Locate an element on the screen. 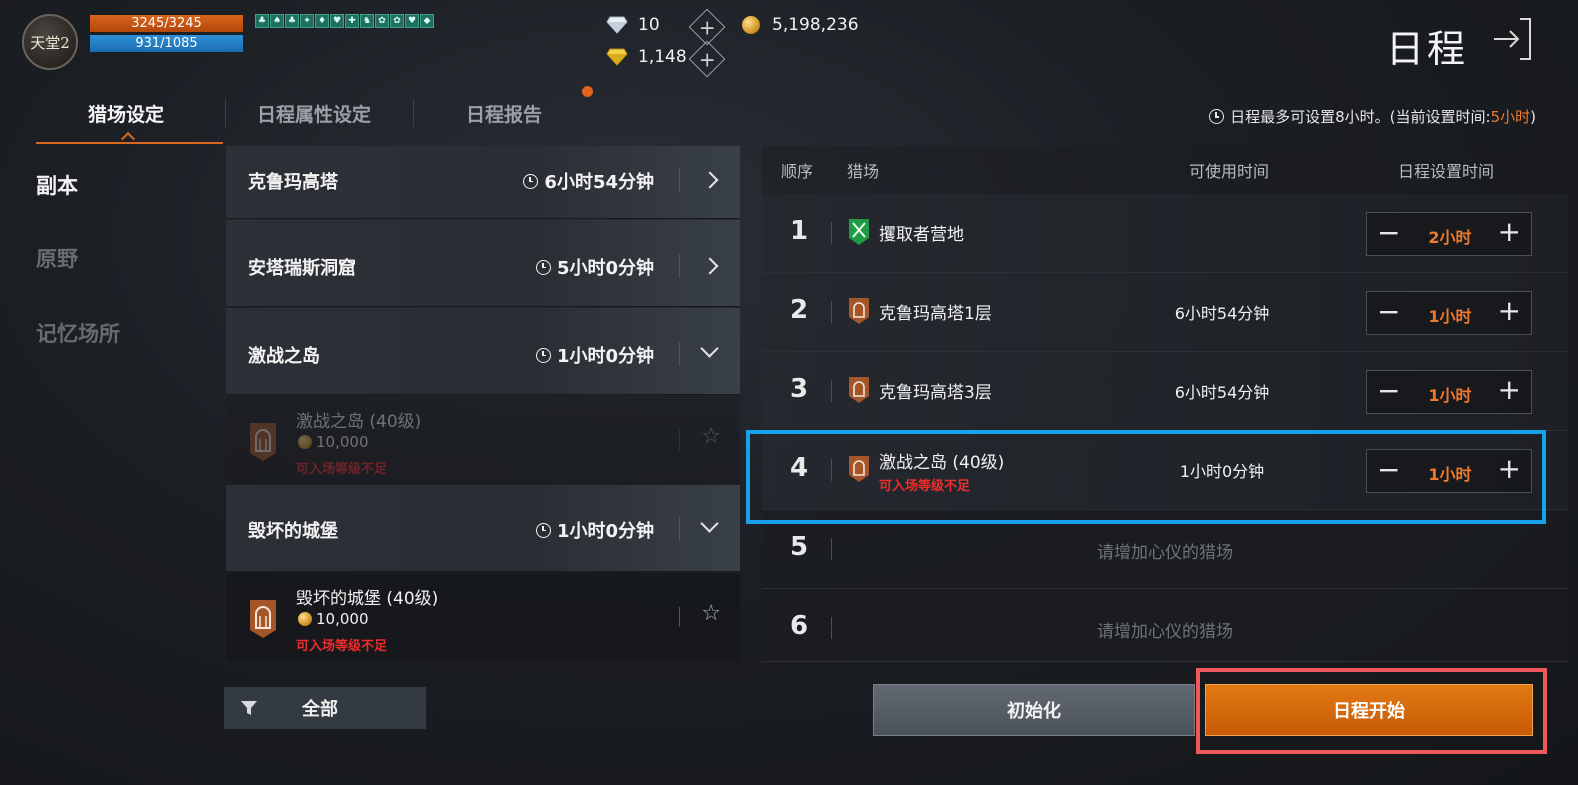 This screenshot has width=1578, height=785. category-row: 毁坏的城堡 1小时0分钟 is located at coordinates (483, 528).